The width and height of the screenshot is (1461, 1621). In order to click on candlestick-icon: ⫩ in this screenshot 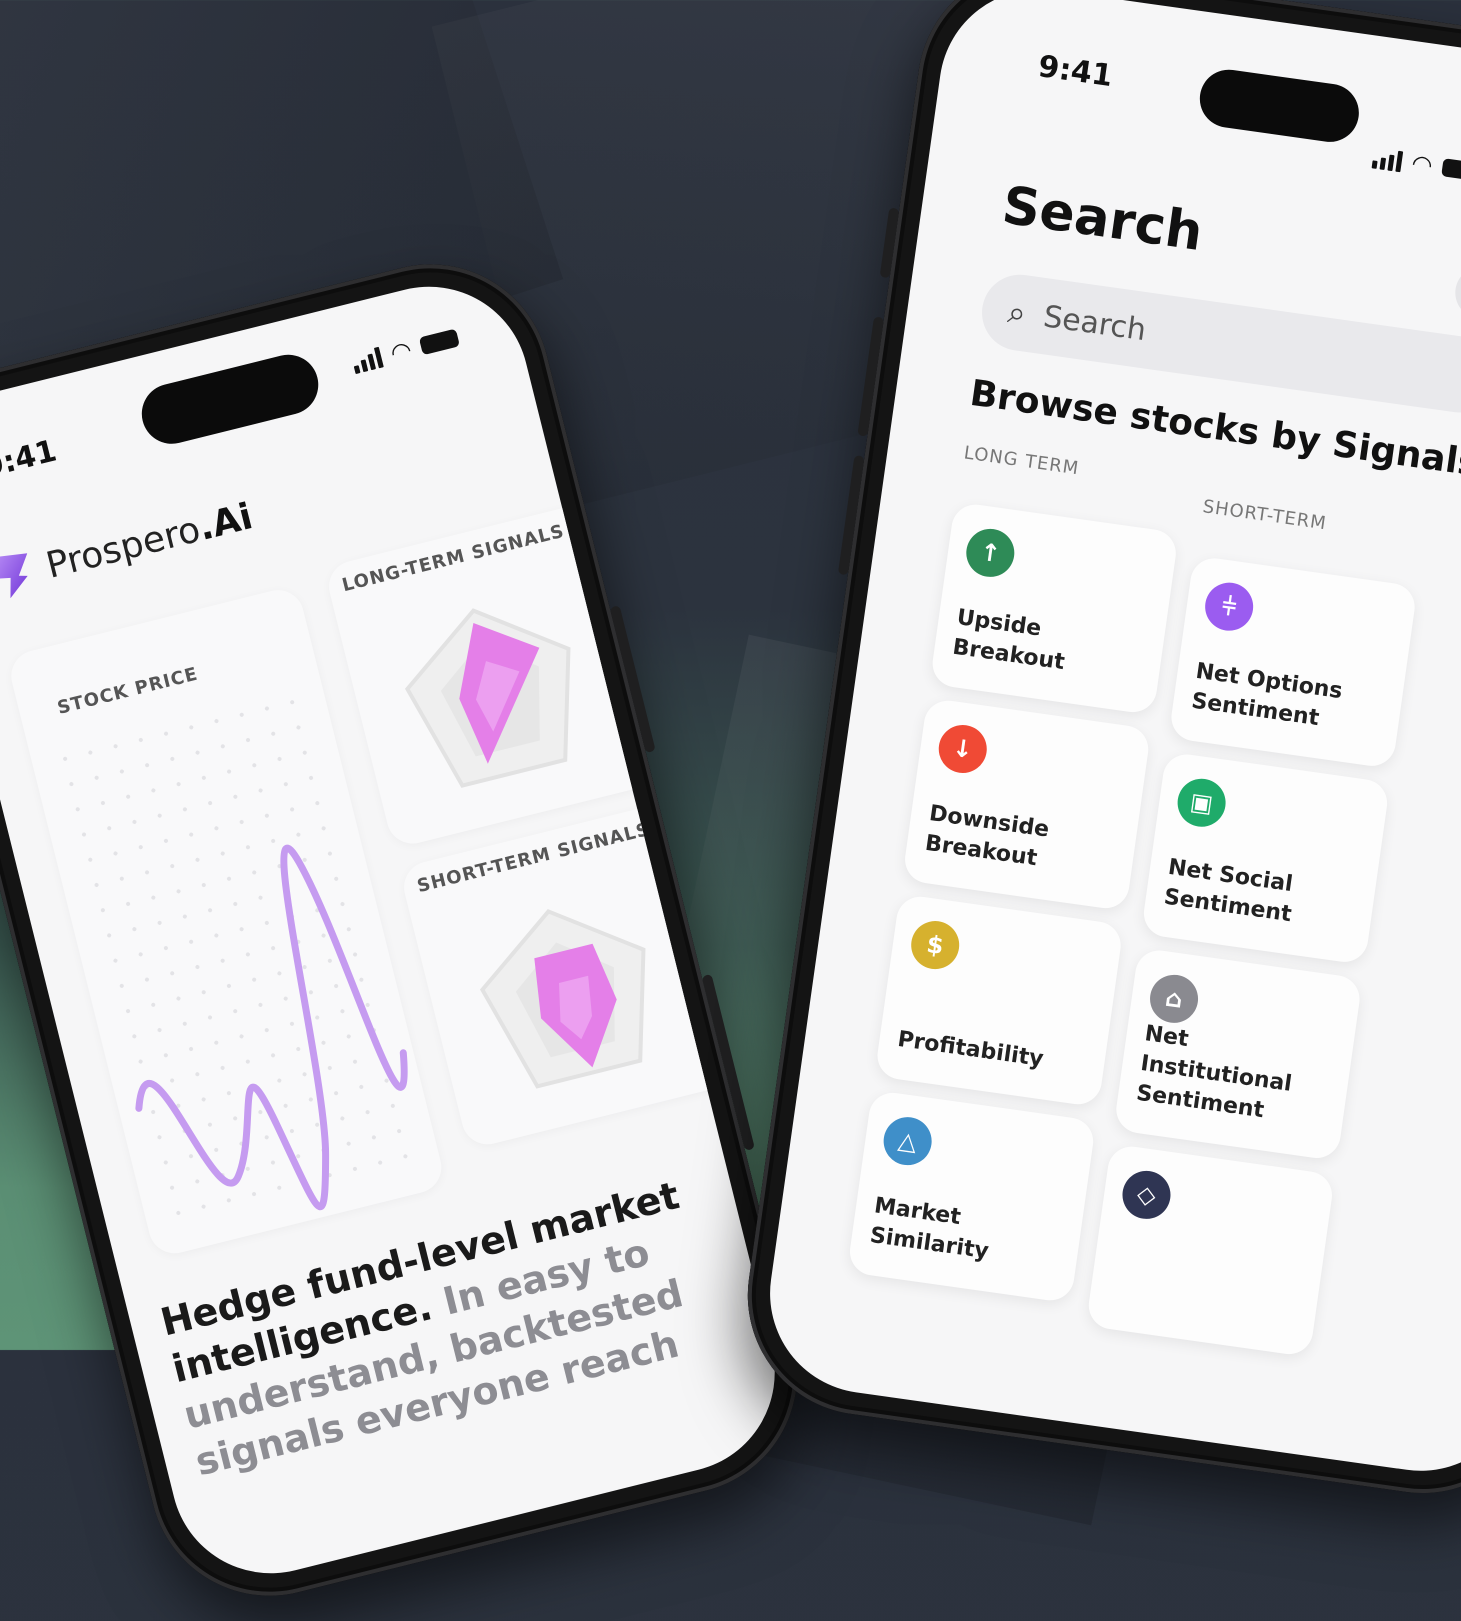, I will do `click(1229, 606)`.